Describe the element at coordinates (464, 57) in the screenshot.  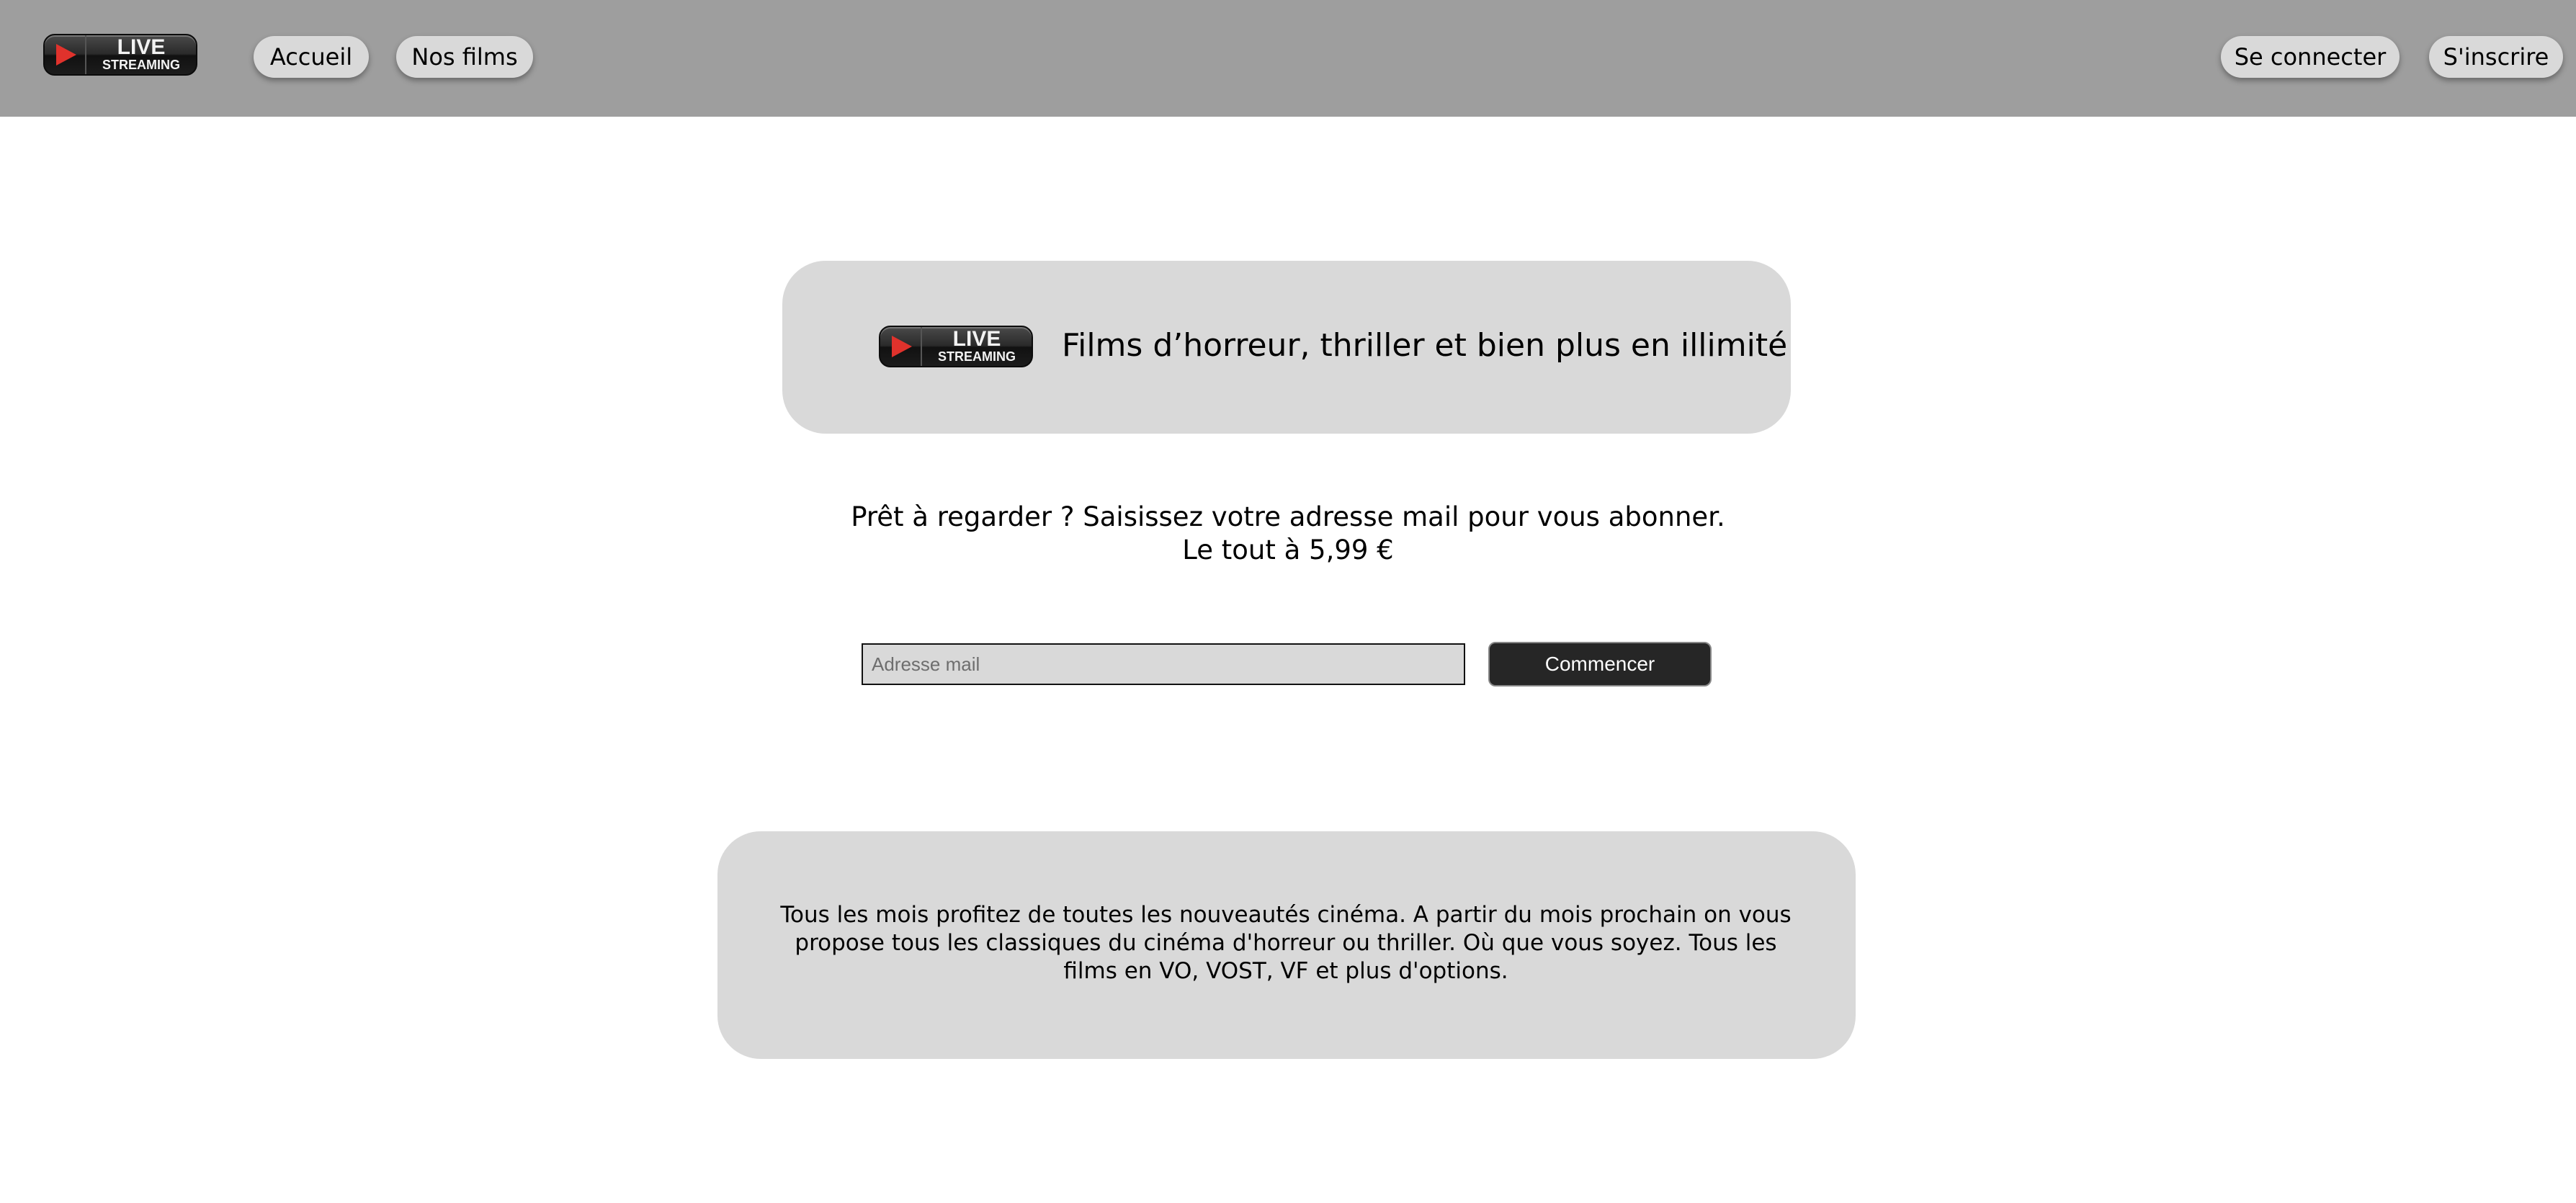
I see `nav-nos-films-button: Nos films` at that location.